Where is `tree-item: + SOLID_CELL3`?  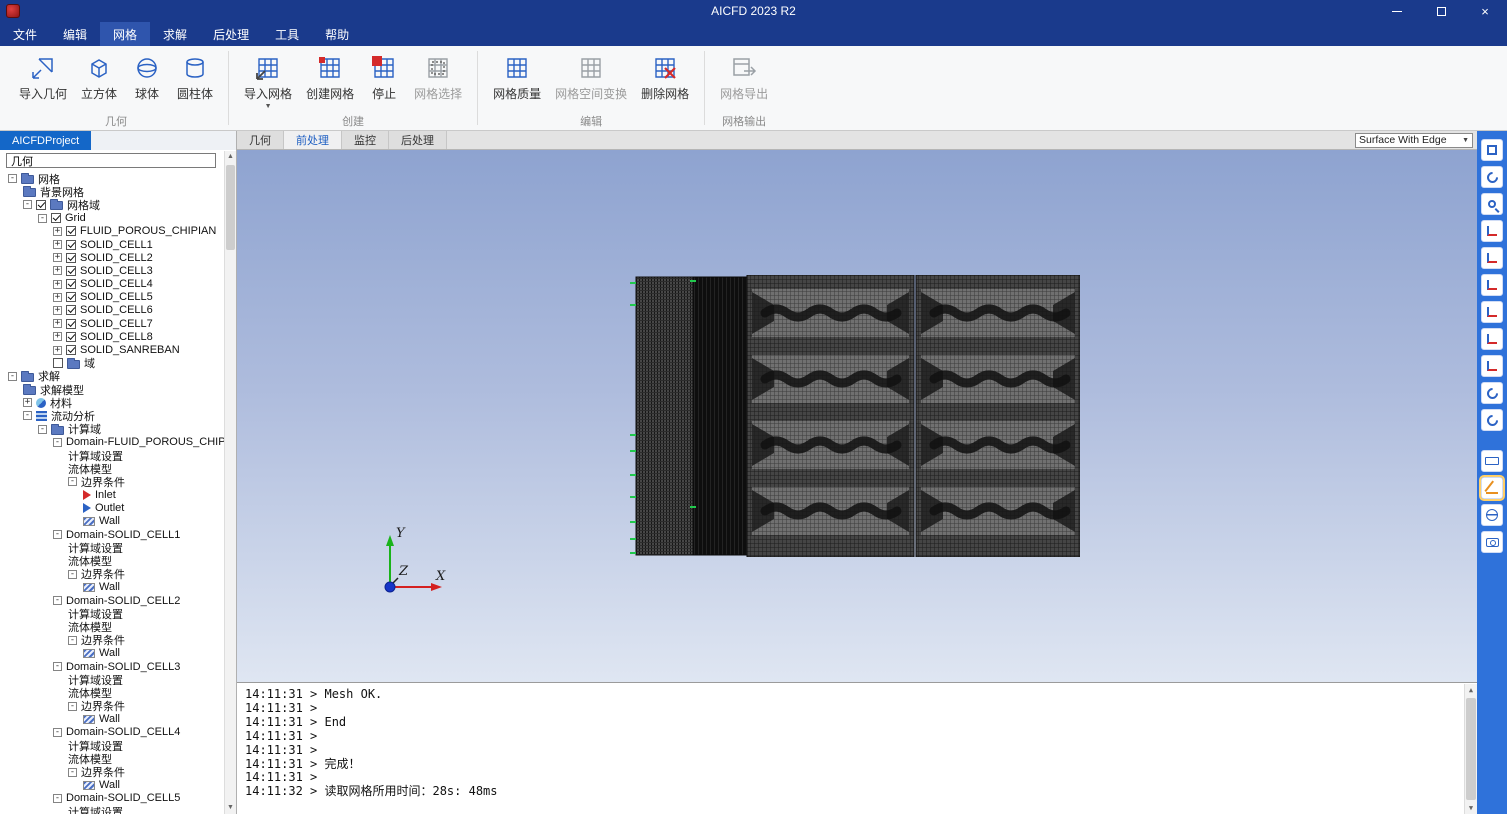
tree-item: + SOLID_CELL3 is located at coordinates (112, 270).